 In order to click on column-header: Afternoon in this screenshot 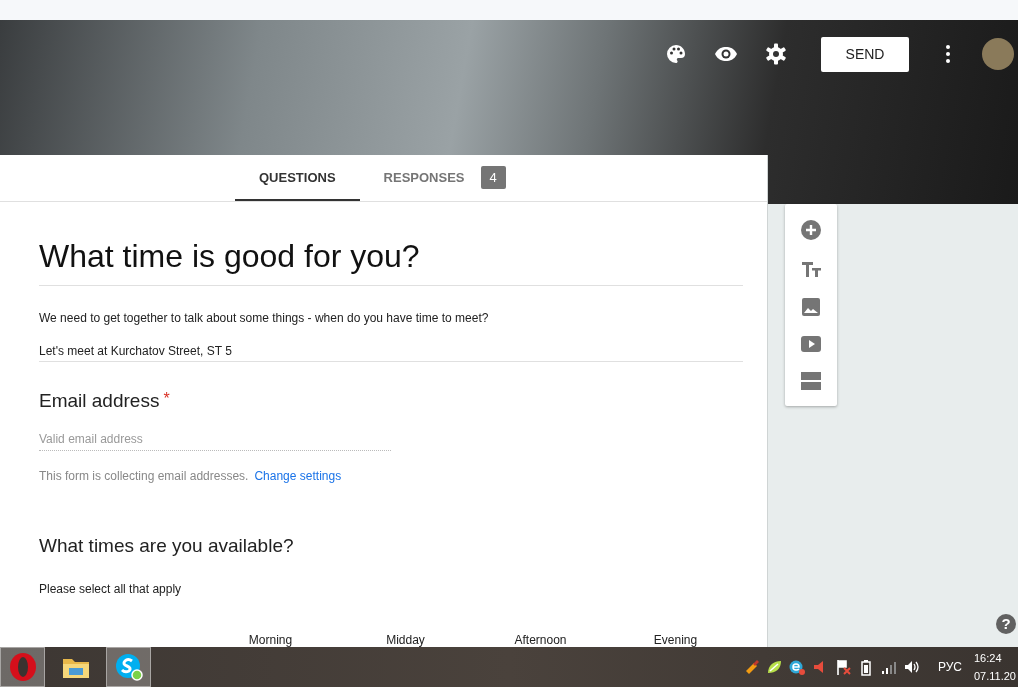, I will do `click(540, 640)`.